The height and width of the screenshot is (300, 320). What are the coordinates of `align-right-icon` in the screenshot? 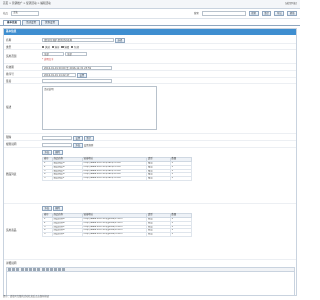 It's located at (35, 269).